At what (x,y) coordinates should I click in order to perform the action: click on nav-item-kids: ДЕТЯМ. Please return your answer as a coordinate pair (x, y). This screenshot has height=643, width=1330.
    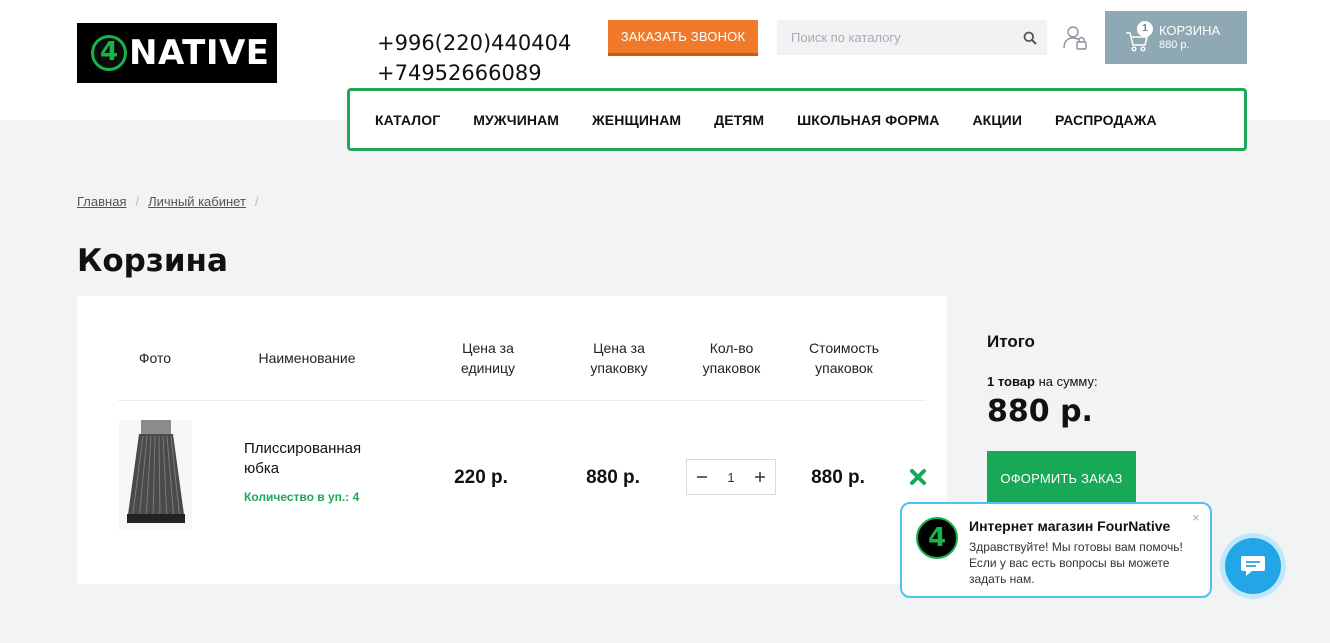
    Looking at the image, I should click on (739, 120).